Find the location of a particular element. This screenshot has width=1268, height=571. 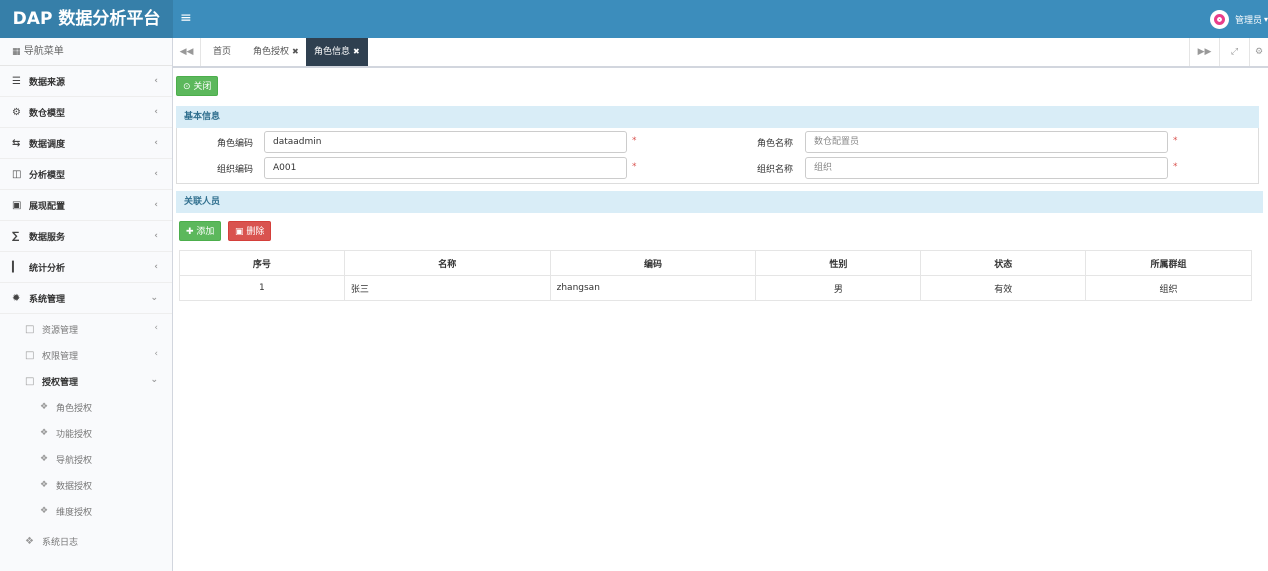

related-personnel-header: 关联人员 is located at coordinates (719, 202).